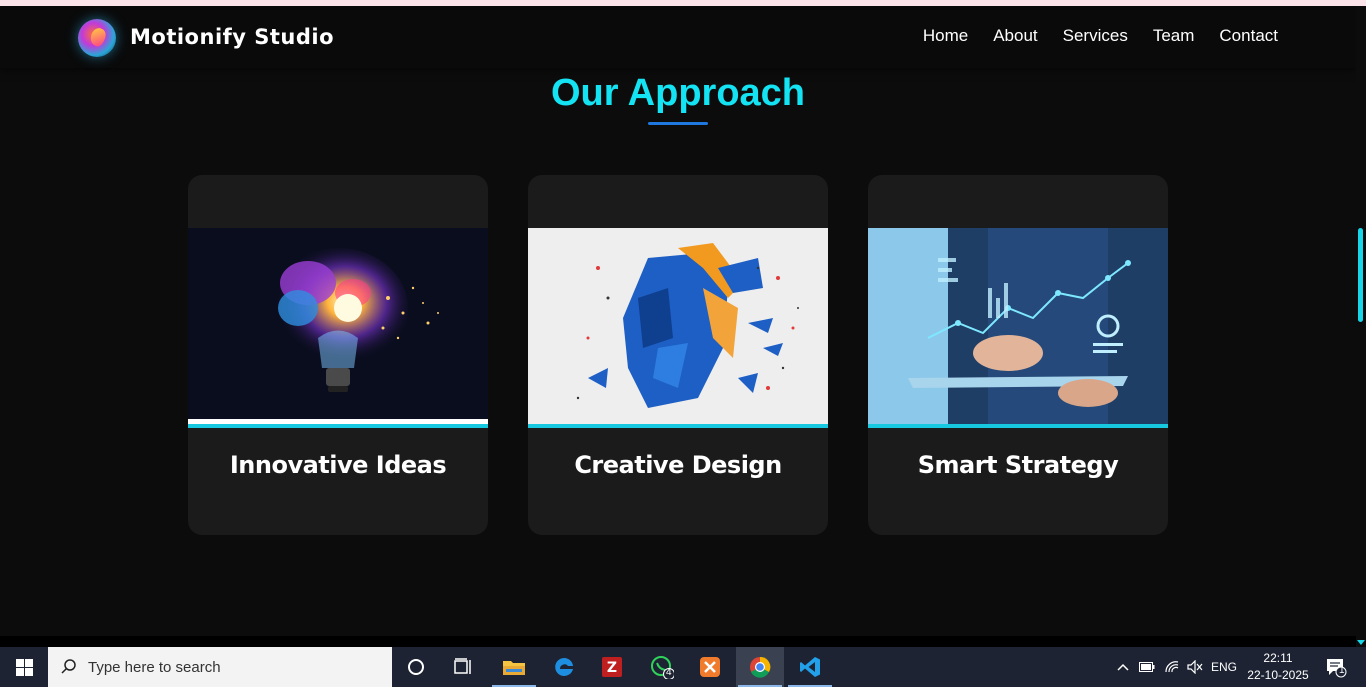 The height and width of the screenshot is (687, 1366). What do you see at coordinates (1278, 675) in the screenshot?
I see `clock-date: 22-10-2025` at bounding box center [1278, 675].